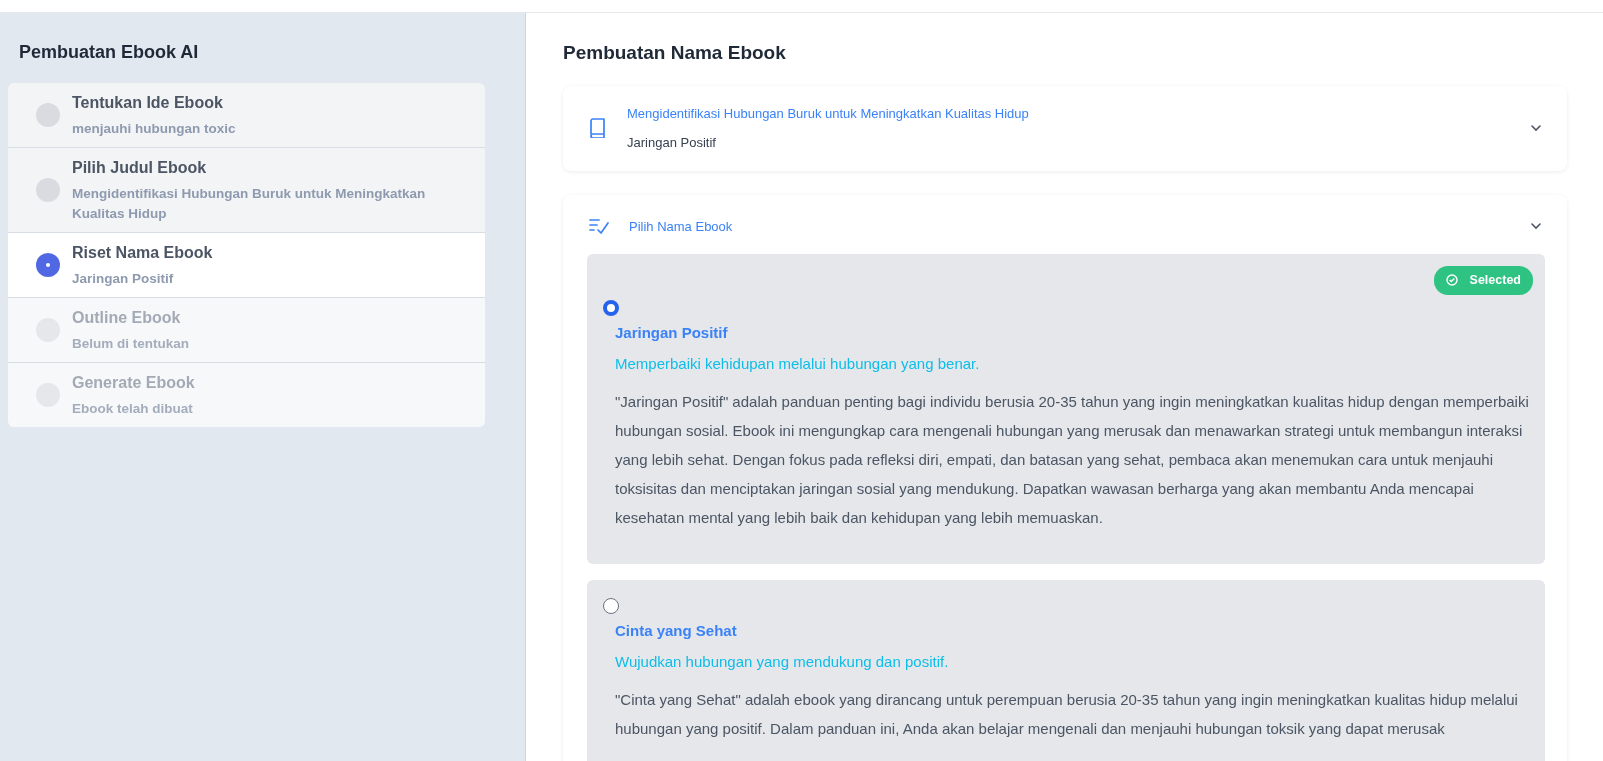 This screenshot has height=761, width=1603. Describe the element at coordinates (675, 53) in the screenshot. I see `page-title: Pembuatan Nama Ebook` at that location.